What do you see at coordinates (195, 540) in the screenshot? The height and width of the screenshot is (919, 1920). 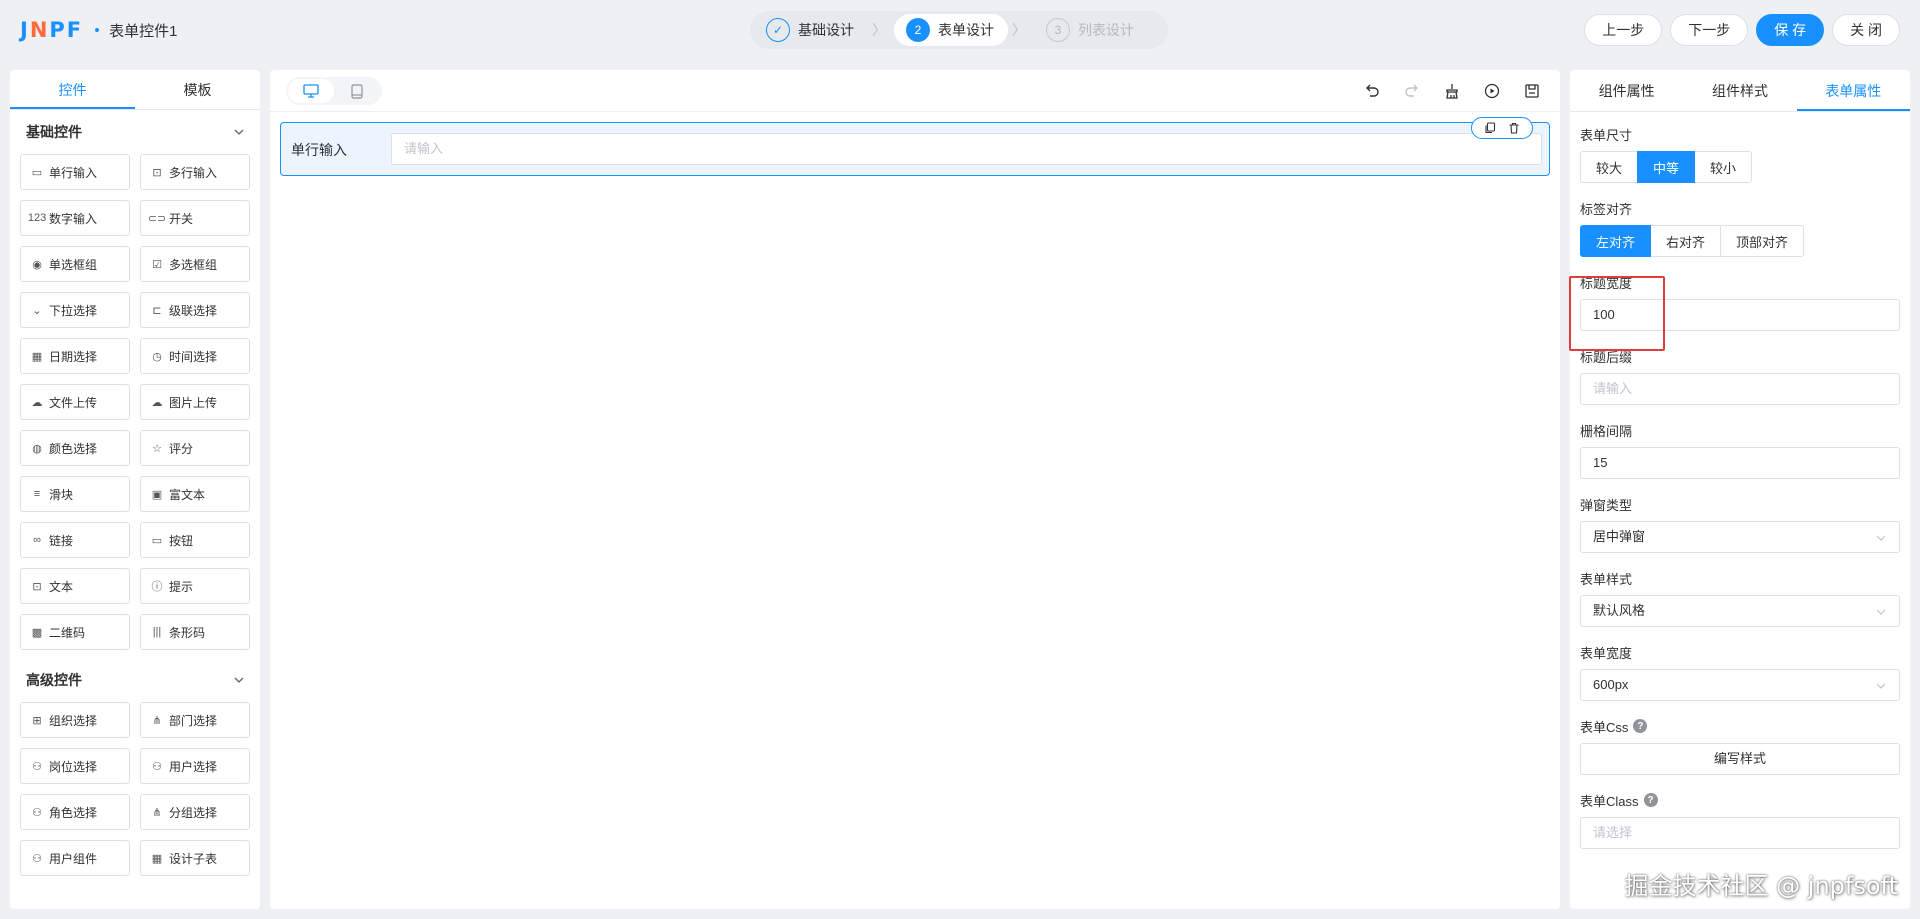 I see `component-item-button: ▭ 按钮` at bounding box center [195, 540].